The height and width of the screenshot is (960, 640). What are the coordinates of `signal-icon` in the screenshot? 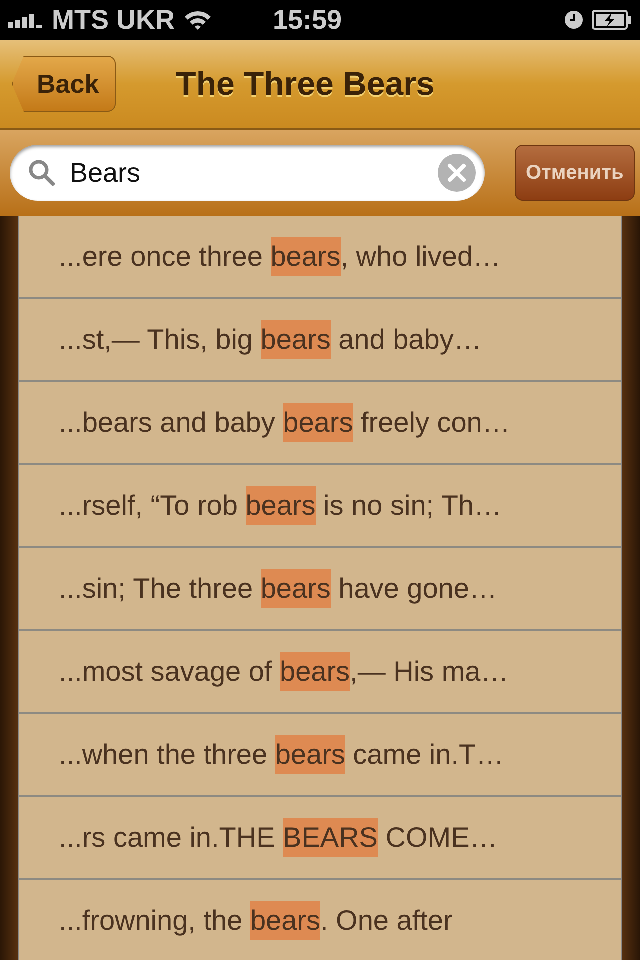 It's located at (26, 20).